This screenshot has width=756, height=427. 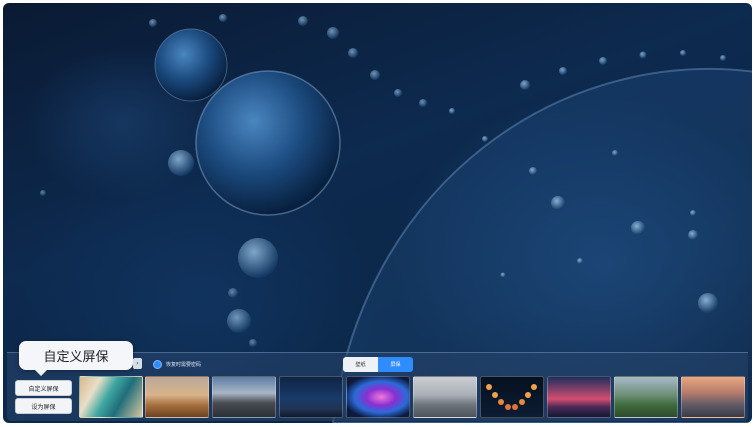 I want to click on thumbnail-green-valley, so click(x=646, y=397).